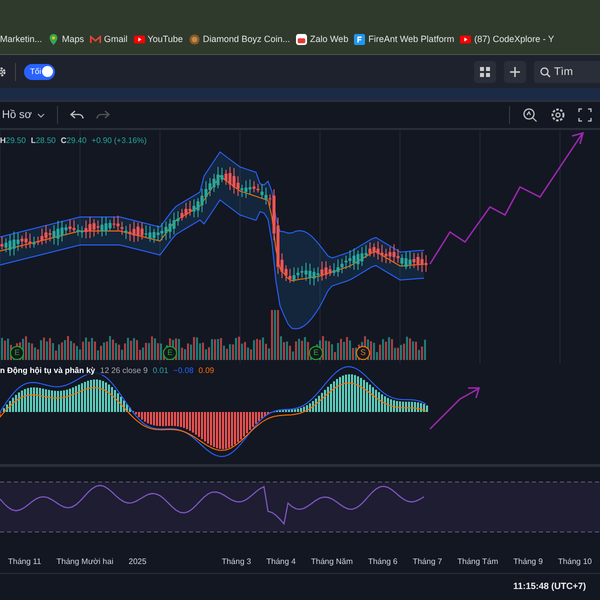 The width and height of the screenshot is (600, 600). I want to click on indicator-value: 0.09, so click(206, 370).